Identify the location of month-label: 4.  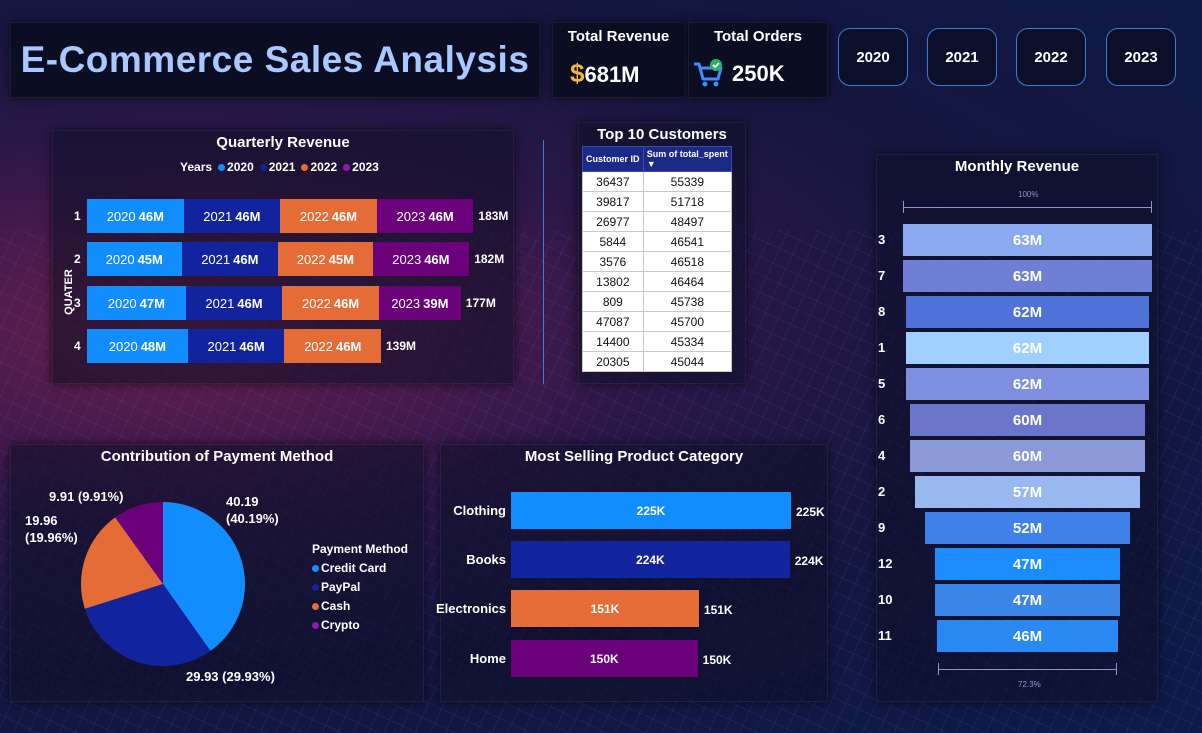
(882, 455).